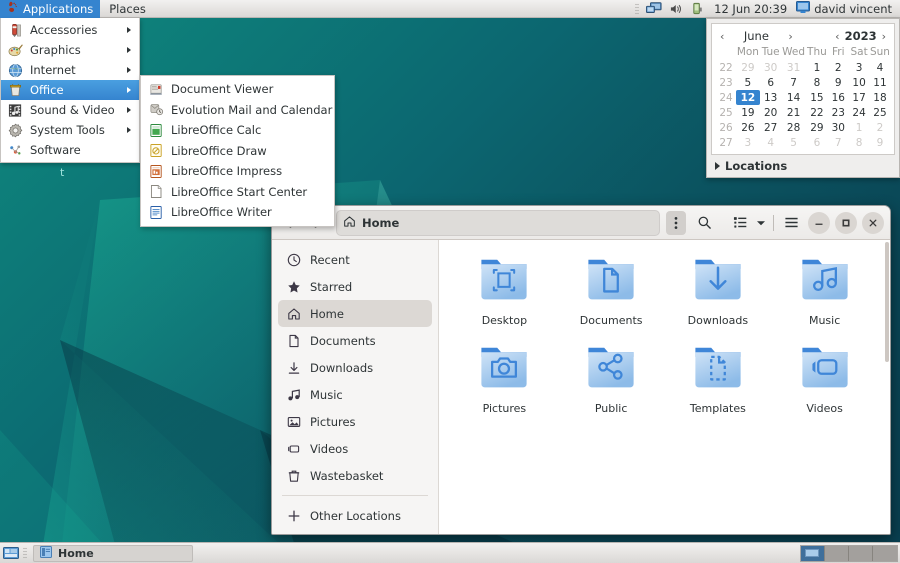 The height and width of the screenshot is (563, 900). What do you see at coordinates (837, 36) in the screenshot?
I see `calendar-prev-year-button: ‹` at bounding box center [837, 36].